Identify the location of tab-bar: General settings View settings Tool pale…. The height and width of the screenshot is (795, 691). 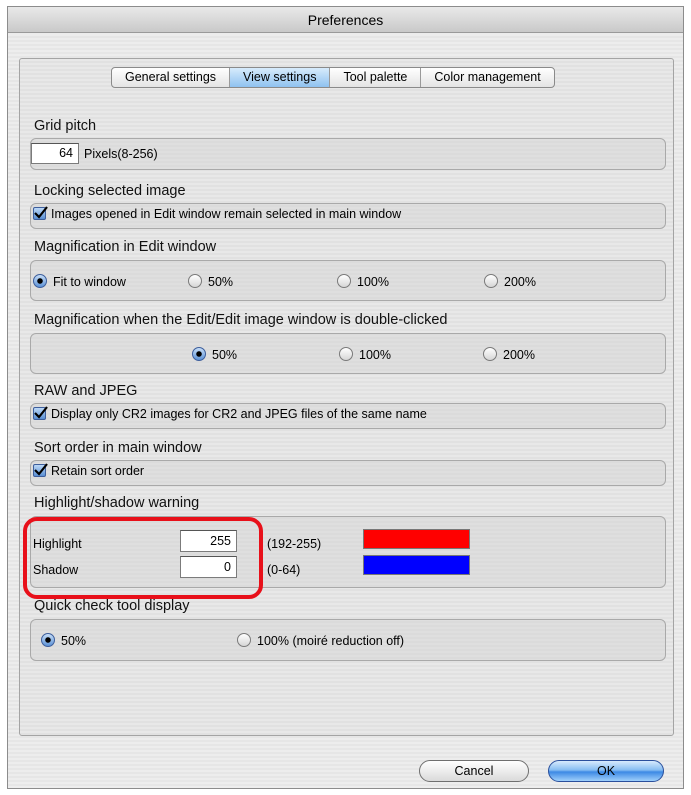
(333, 77).